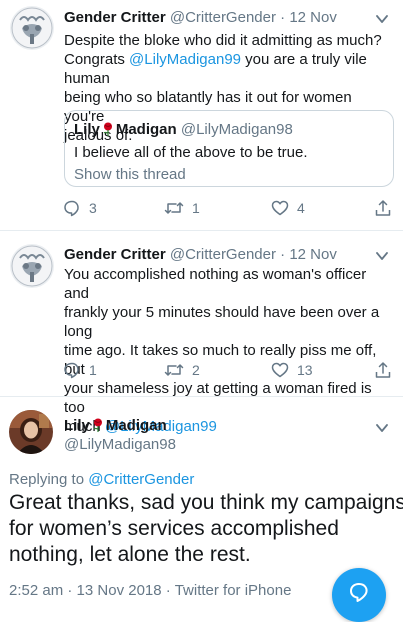 The height and width of the screenshot is (622, 403). I want to click on replying-to: Replying to @CritterGender, so click(101, 479).